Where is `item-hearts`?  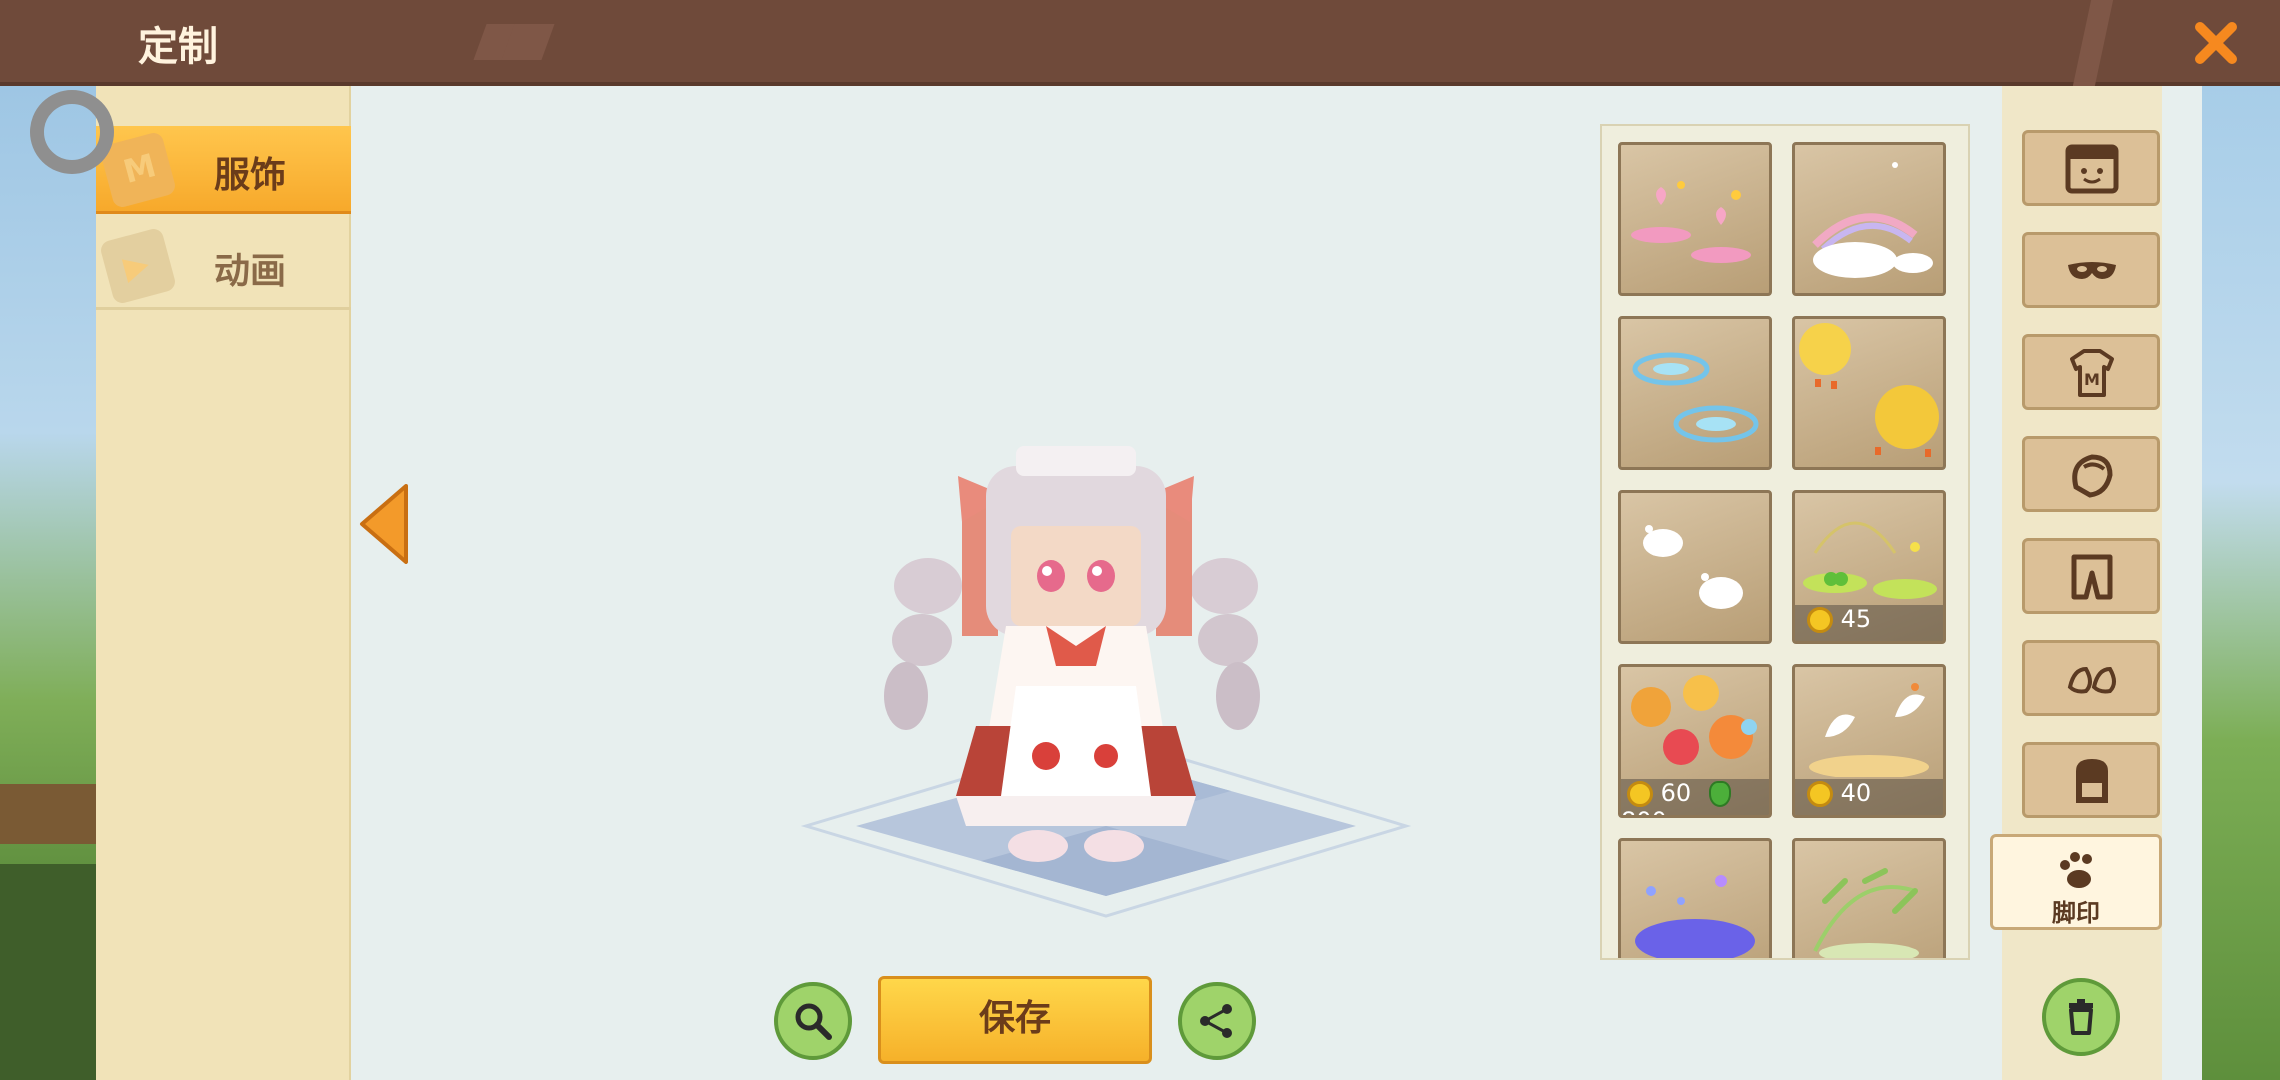
item-hearts is located at coordinates (1695, 219).